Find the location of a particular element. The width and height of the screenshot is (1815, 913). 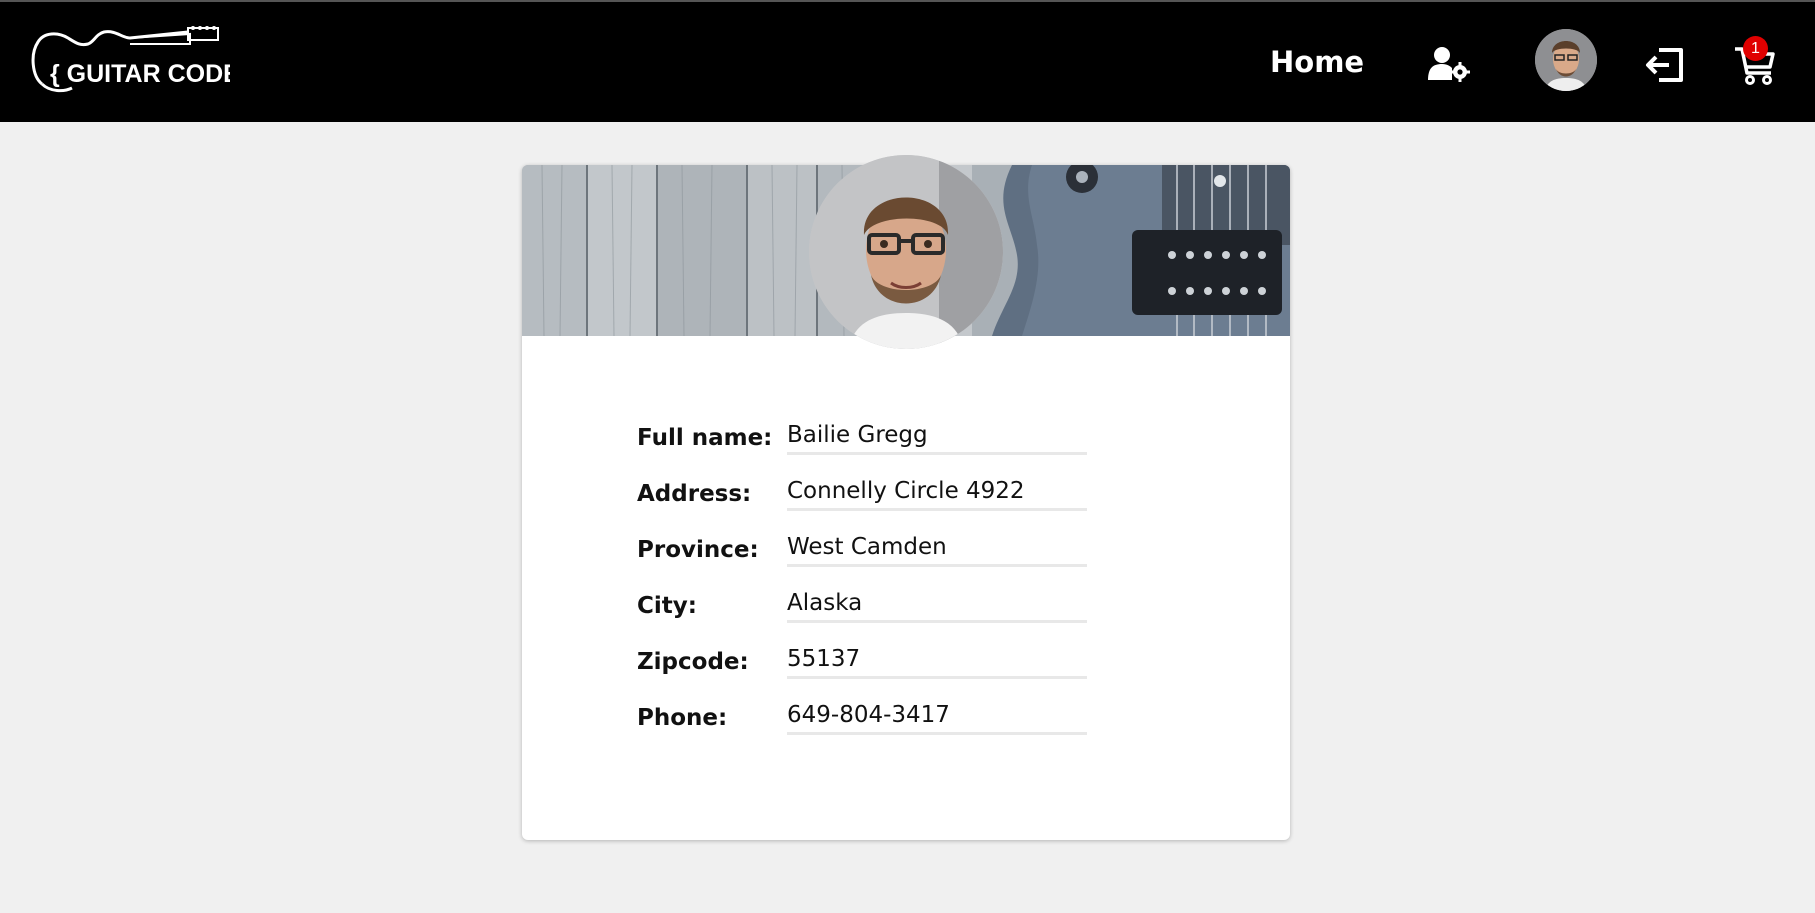

field-full-name: Full name: is located at coordinates (867, 437).